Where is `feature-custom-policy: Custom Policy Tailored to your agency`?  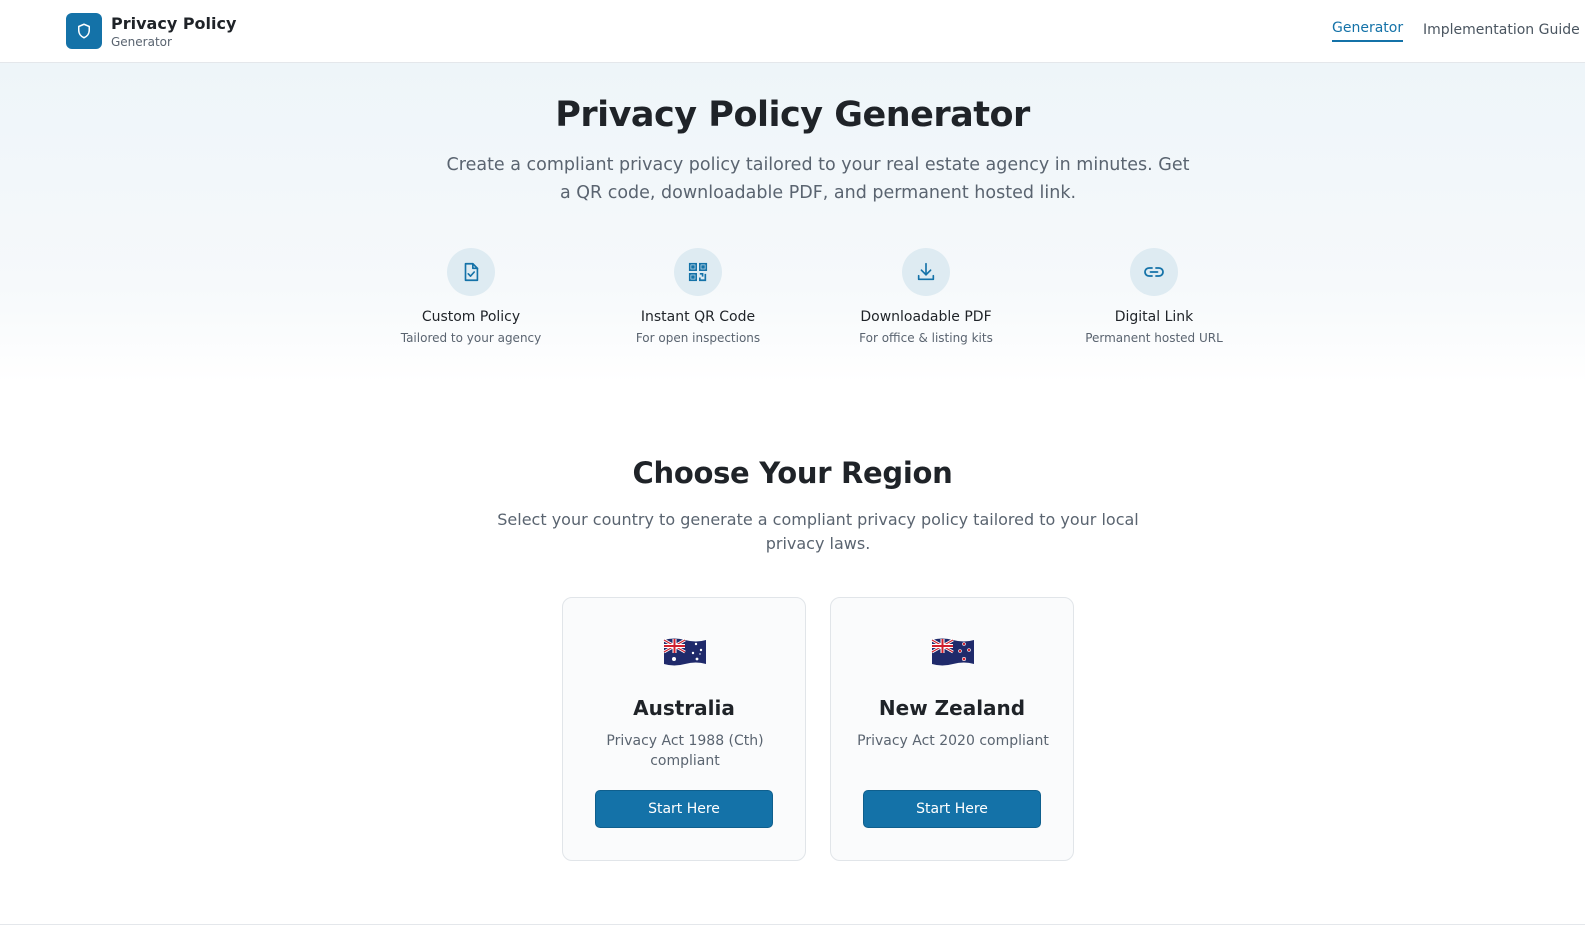
feature-custom-policy: Custom Policy Tailored to your agency is located at coordinates (471, 296).